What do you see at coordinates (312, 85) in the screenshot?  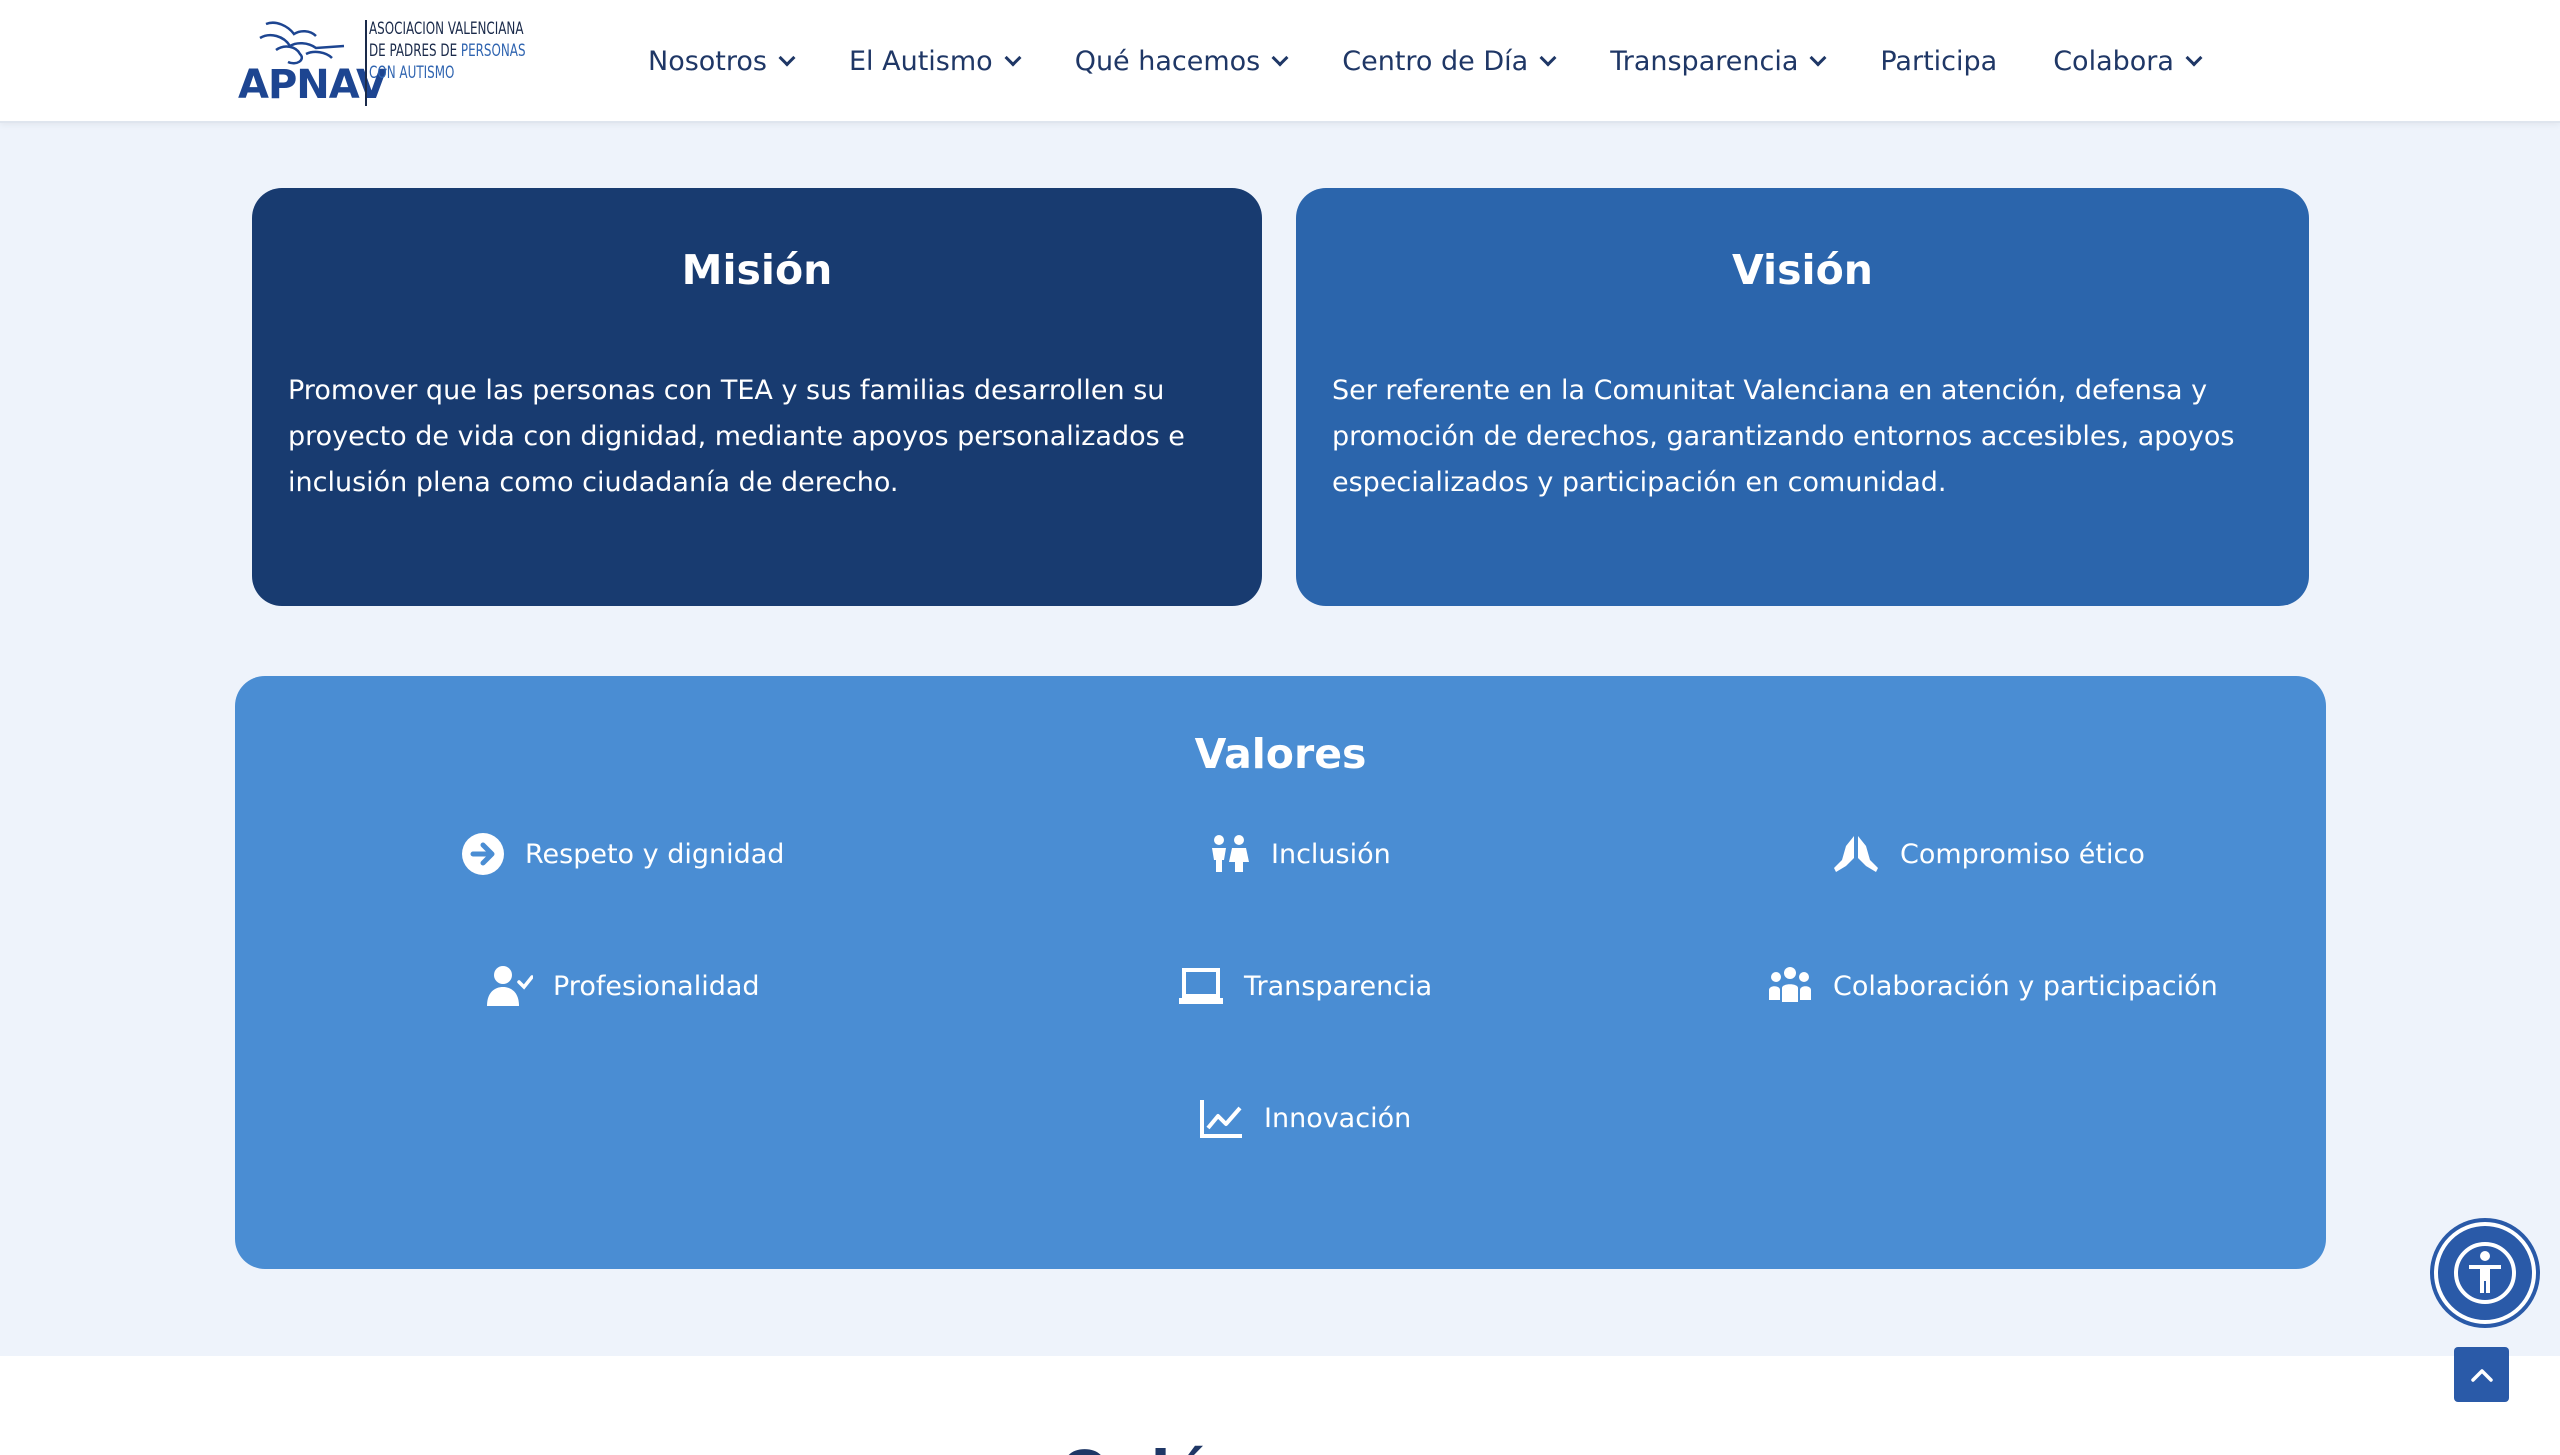 I see `logo-brand-text: APNAV` at bounding box center [312, 85].